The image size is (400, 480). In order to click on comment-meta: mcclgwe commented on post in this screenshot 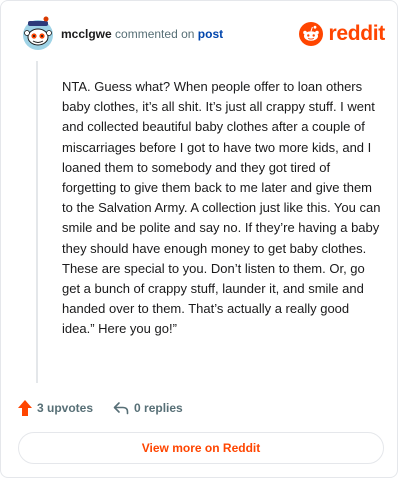, I will do `click(142, 34)`.